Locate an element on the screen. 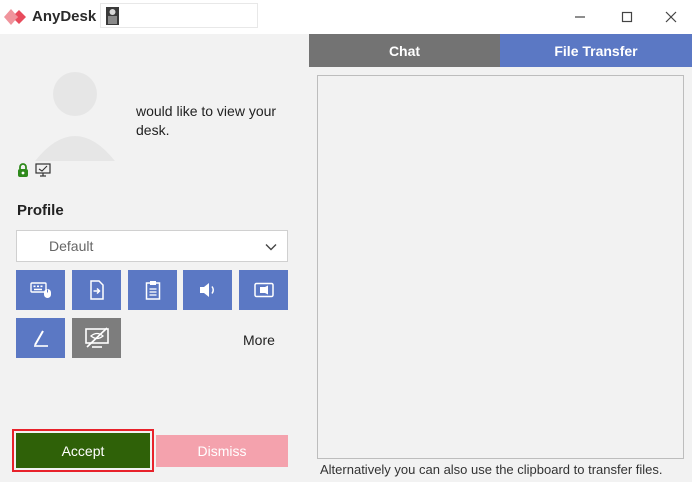  permission-clipboard-button is located at coordinates (152, 290).